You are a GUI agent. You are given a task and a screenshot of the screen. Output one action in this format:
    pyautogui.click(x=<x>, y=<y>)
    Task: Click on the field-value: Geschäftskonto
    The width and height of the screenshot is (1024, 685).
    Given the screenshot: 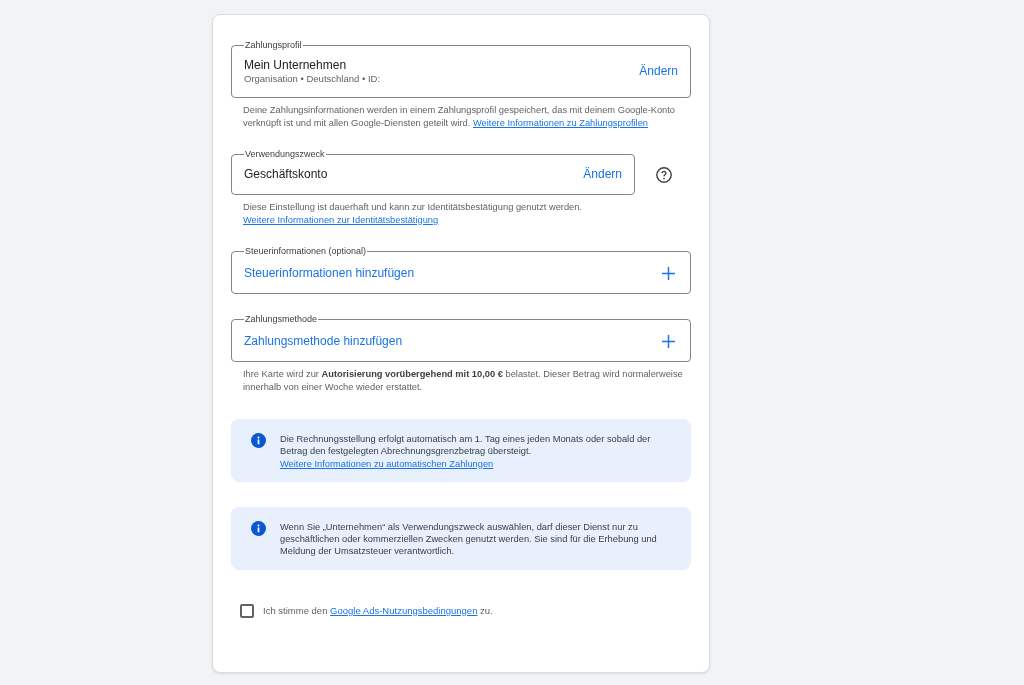 What is the action you would take?
    pyautogui.click(x=286, y=174)
    